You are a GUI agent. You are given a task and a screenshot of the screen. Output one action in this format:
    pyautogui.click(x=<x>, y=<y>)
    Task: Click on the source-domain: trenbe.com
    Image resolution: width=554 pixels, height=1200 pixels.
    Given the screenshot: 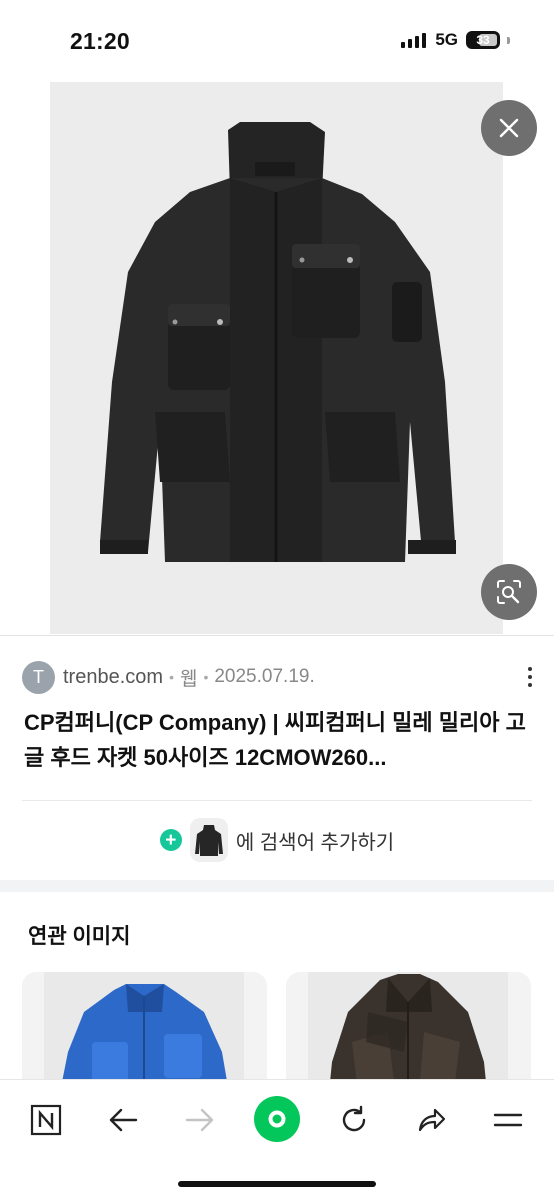 What is the action you would take?
    pyautogui.click(x=113, y=677)
    